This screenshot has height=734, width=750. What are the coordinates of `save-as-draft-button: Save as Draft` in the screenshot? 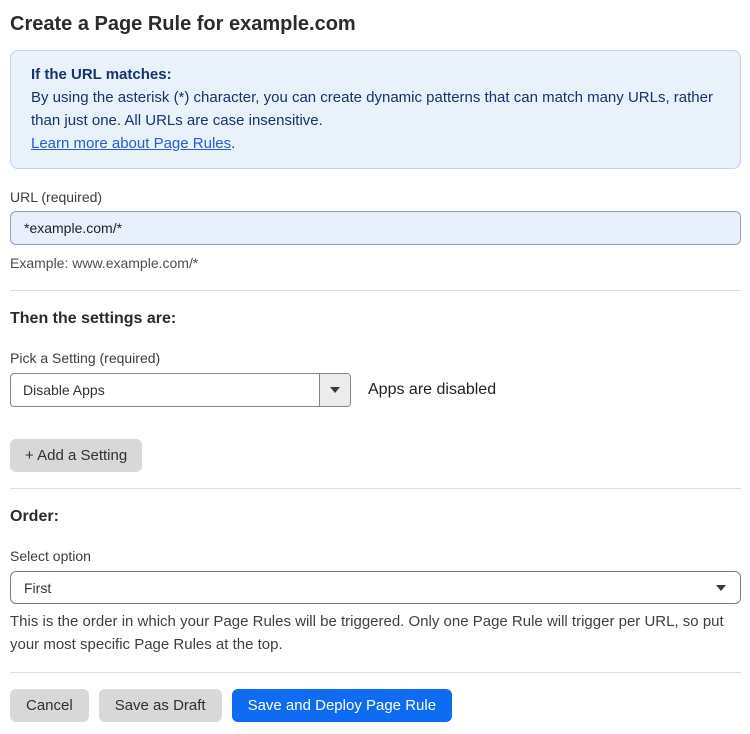 It's located at (160, 705).